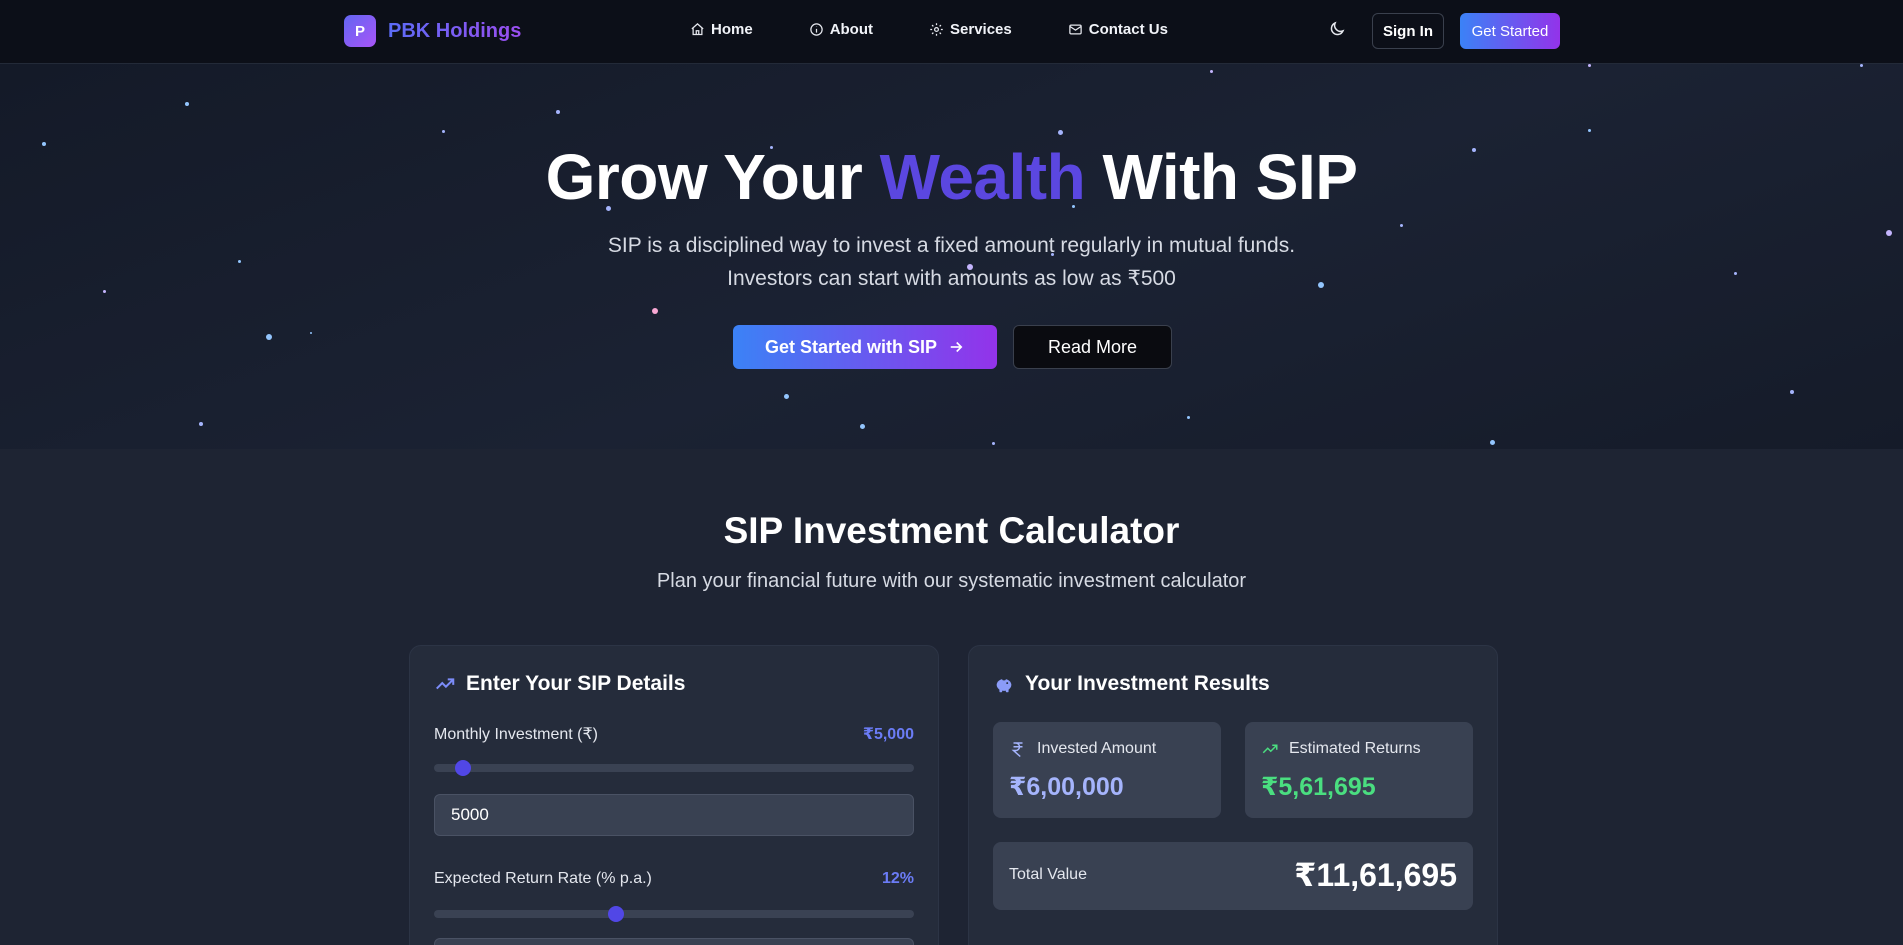 The width and height of the screenshot is (1903, 945). I want to click on nav-link-label: Home, so click(732, 29).